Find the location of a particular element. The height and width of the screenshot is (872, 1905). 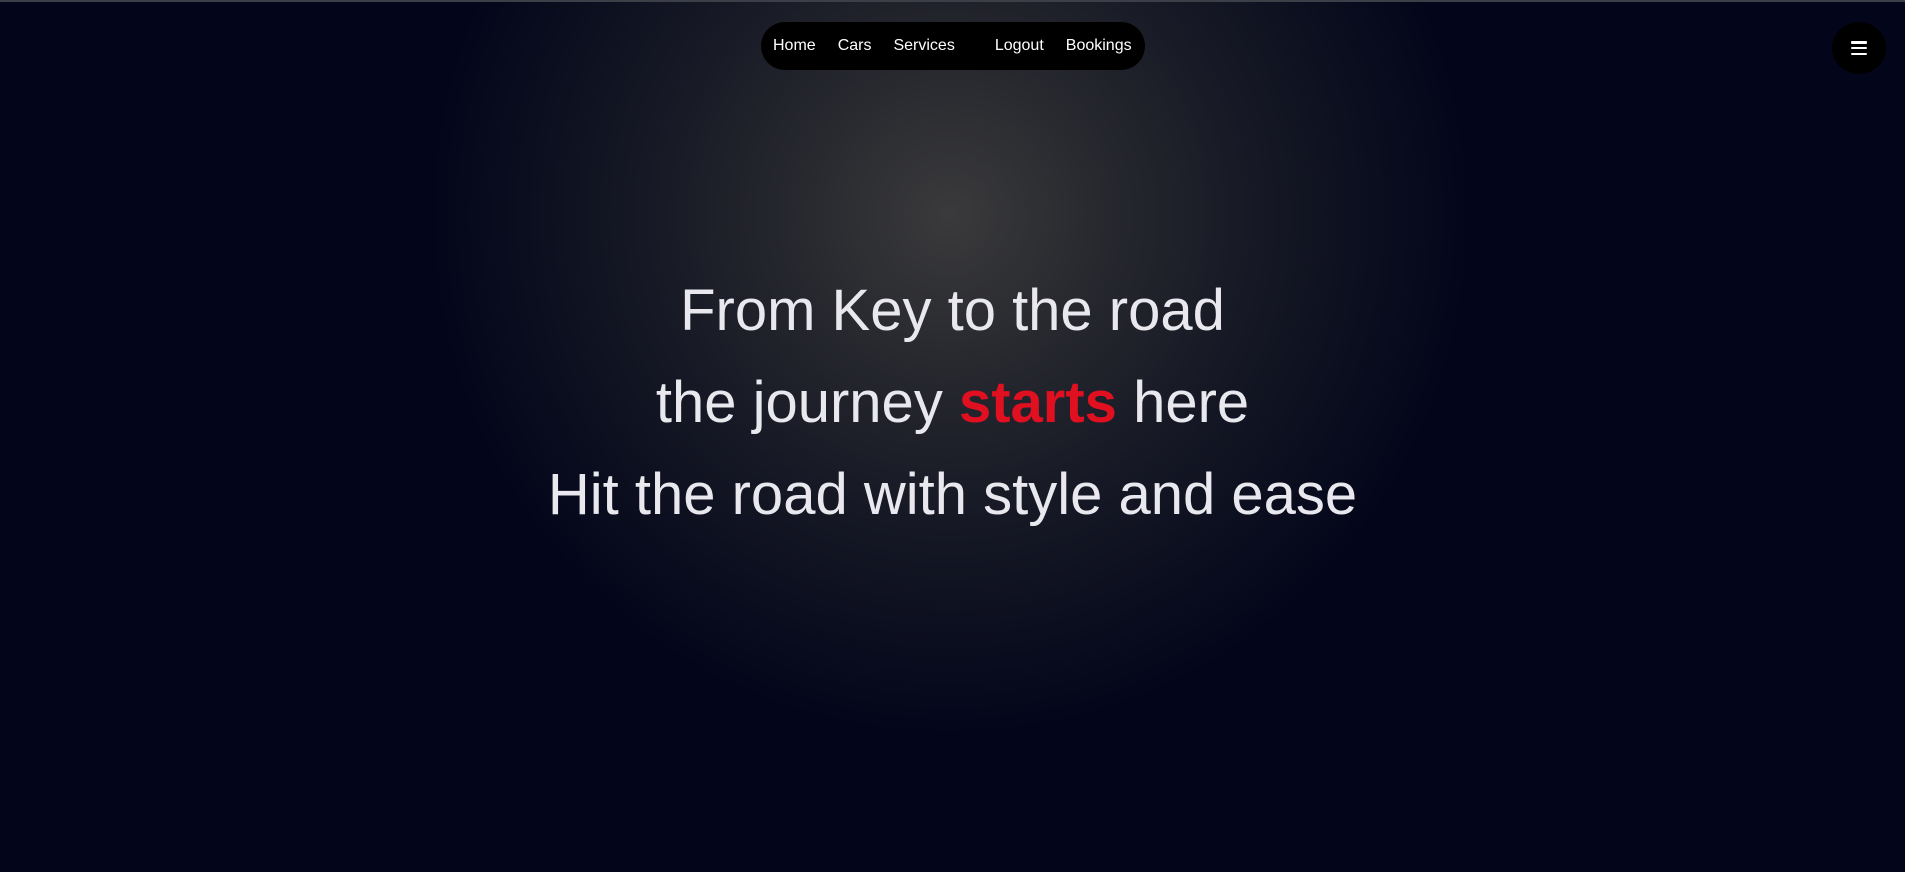

hero-line-3: Hit the road with style and ease is located at coordinates (952, 494).